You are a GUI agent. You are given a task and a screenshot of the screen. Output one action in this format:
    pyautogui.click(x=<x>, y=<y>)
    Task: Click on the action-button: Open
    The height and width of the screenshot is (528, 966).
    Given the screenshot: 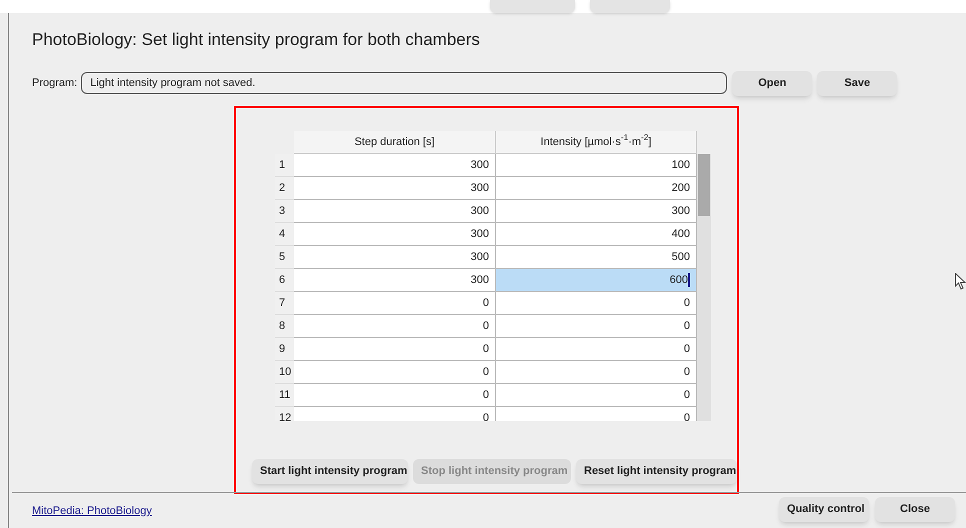 What is the action you would take?
    pyautogui.click(x=772, y=83)
    